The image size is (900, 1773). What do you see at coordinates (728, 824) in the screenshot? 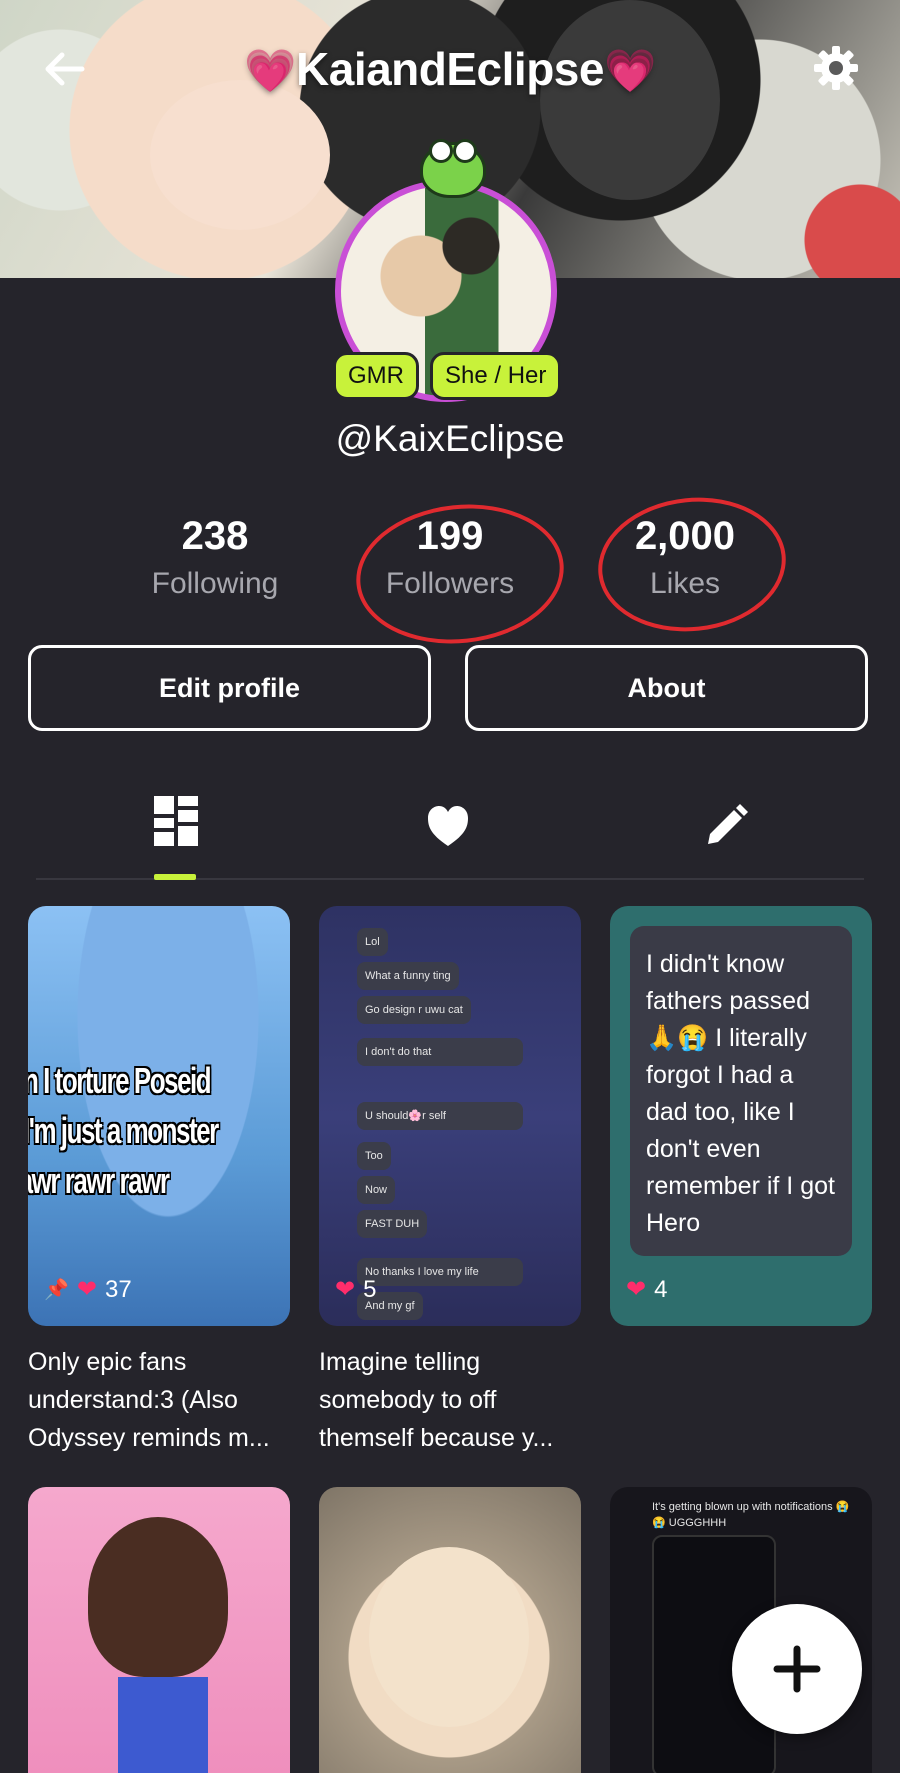
I see `pencil-icon` at bounding box center [728, 824].